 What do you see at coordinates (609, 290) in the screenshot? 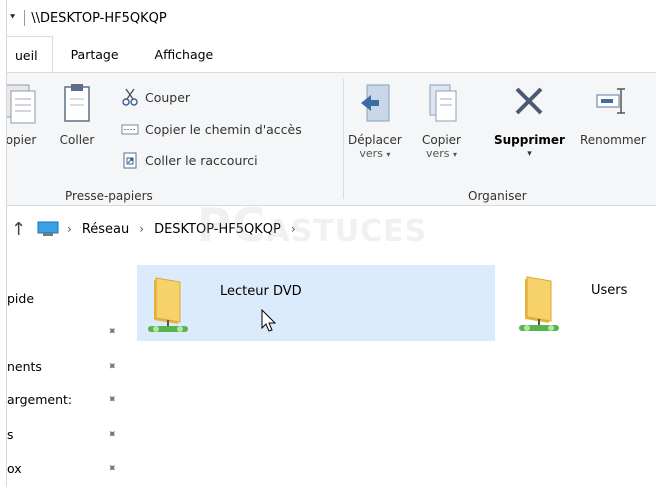
I see `tile-name: Users` at bounding box center [609, 290].